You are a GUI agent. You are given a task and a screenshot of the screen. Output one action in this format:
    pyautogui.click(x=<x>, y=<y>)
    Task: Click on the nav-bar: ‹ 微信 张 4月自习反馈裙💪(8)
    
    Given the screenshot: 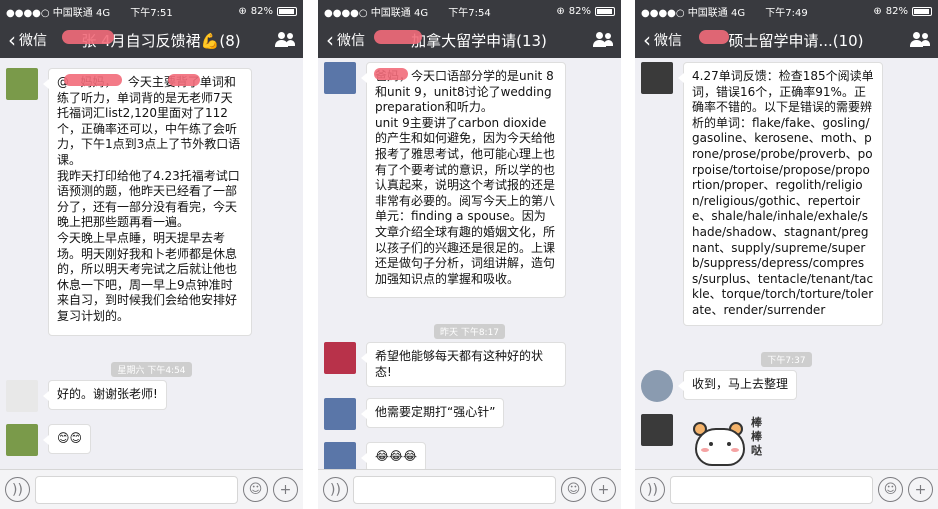 What is the action you would take?
    pyautogui.click(x=151, y=40)
    